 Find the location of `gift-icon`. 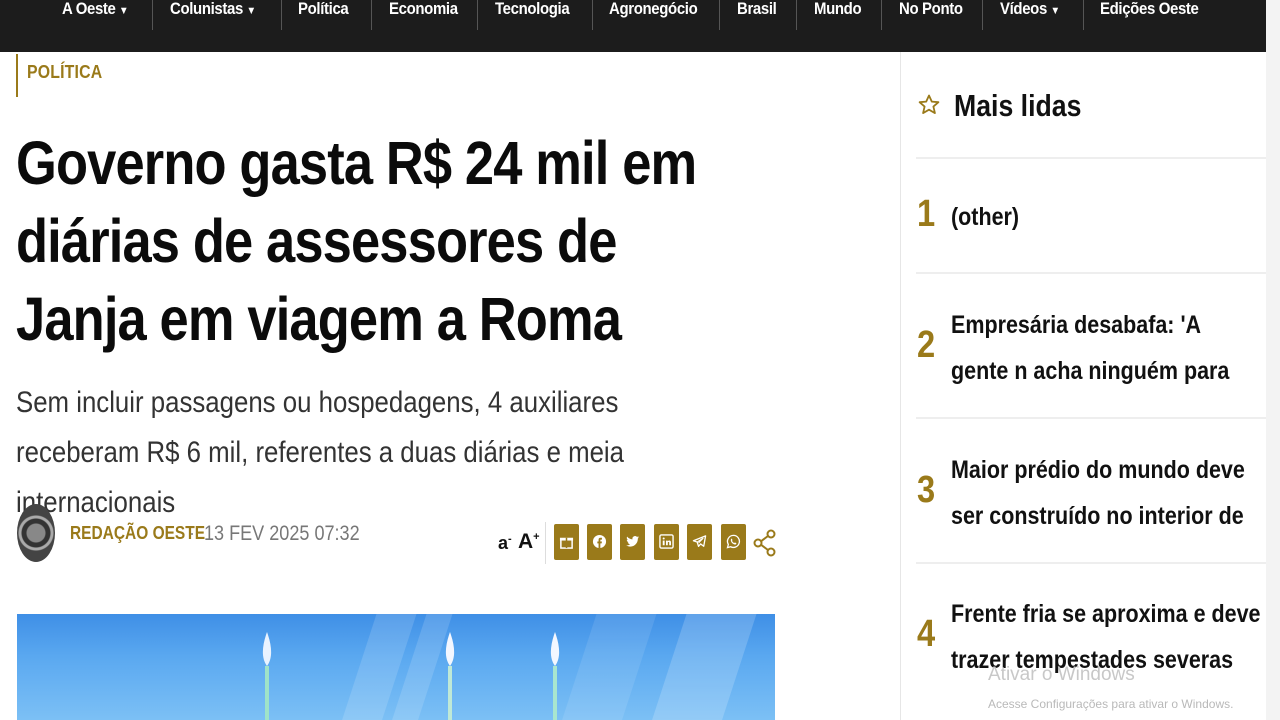

gift-icon is located at coordinates (566, 543).